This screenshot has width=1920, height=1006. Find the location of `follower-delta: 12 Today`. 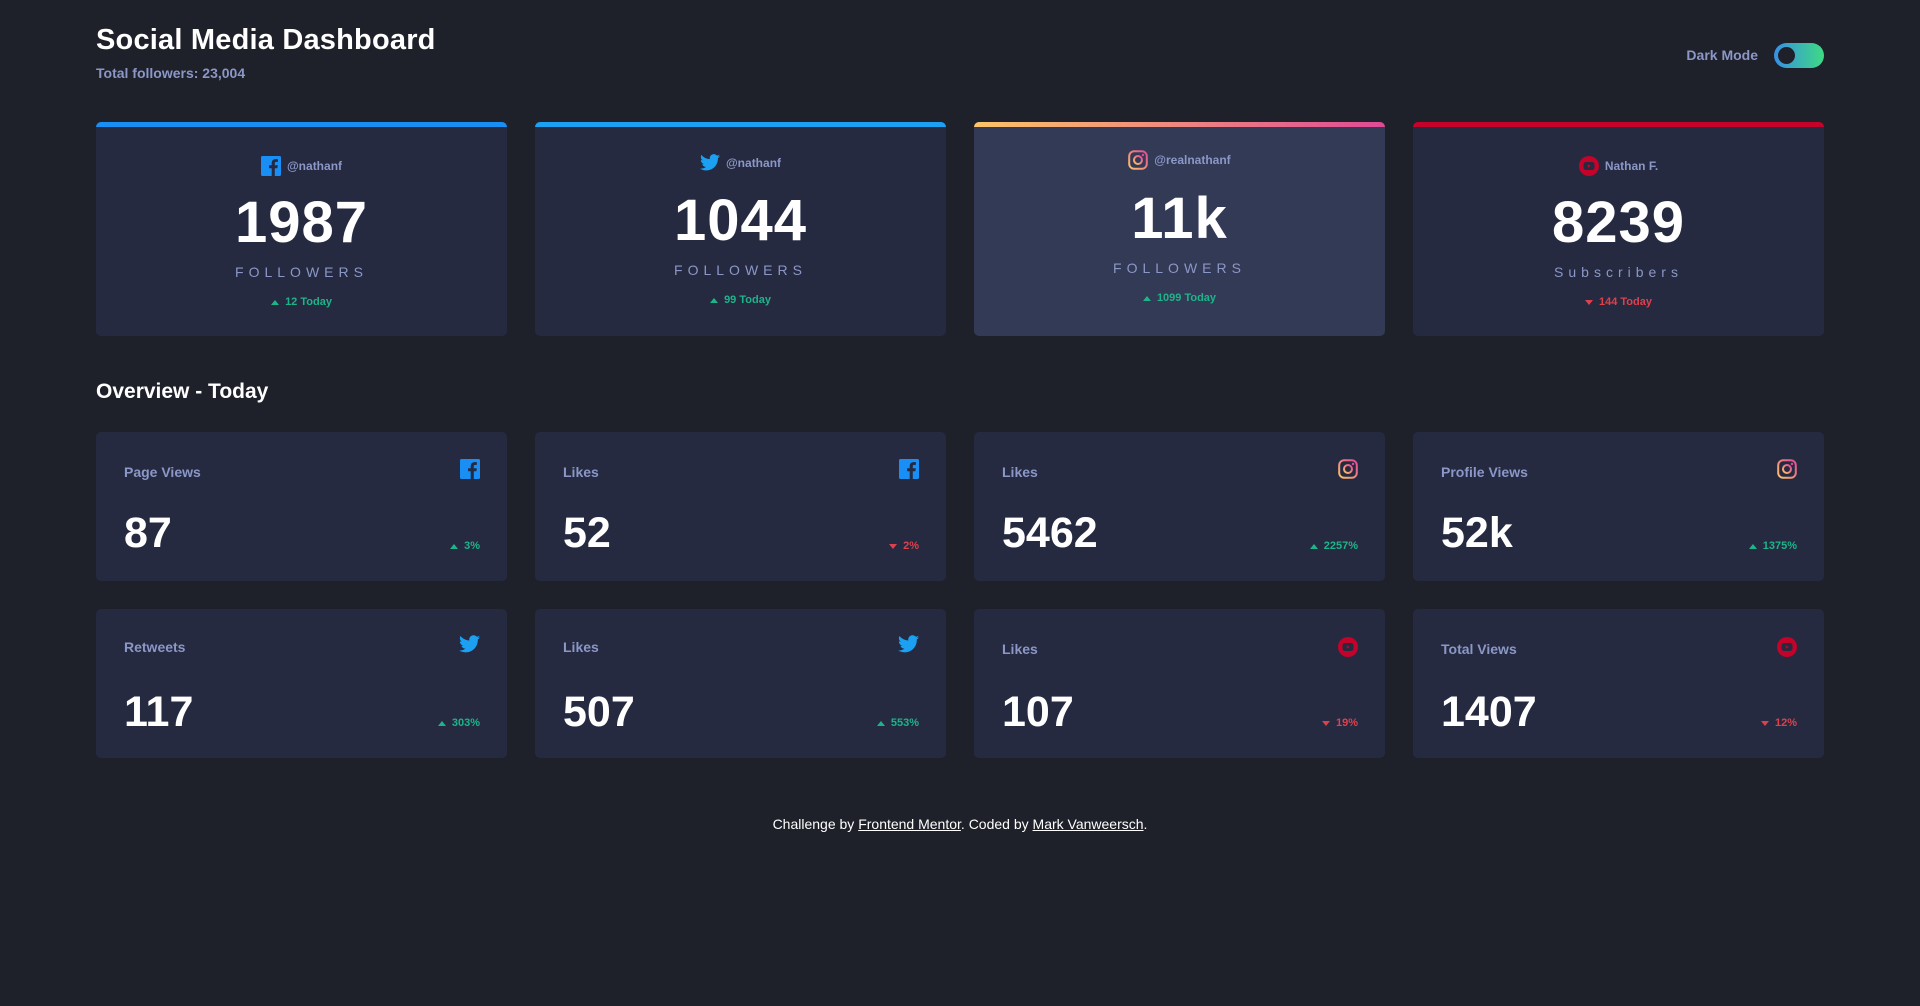

follower-delta: 12 Today is located at coordinates (301, 302).